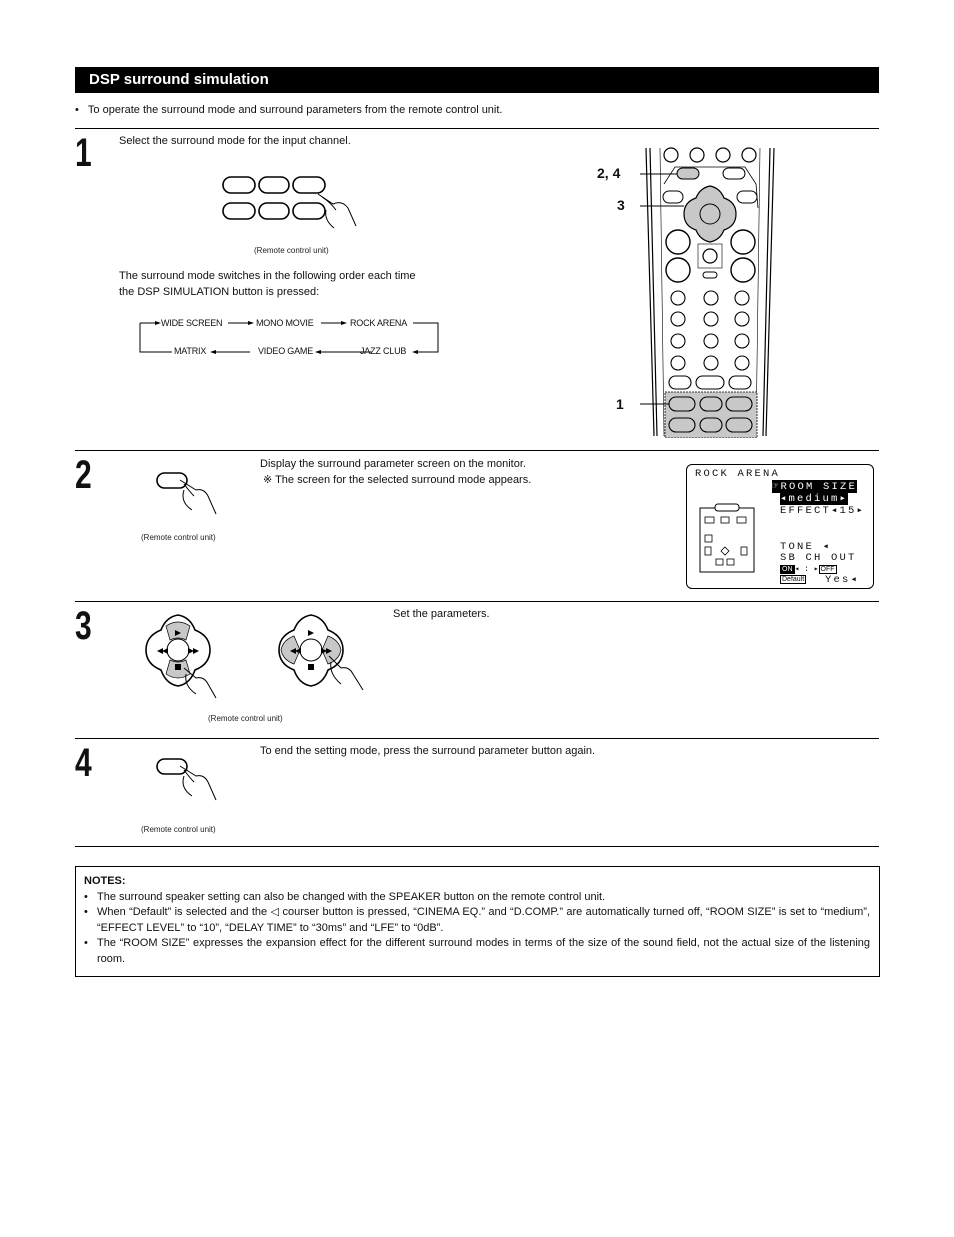  What do you see at coordinates (738, 474) in the screenshot?
I see `osd-mode: ROCK ARENA` at bounding box center [738, 474].